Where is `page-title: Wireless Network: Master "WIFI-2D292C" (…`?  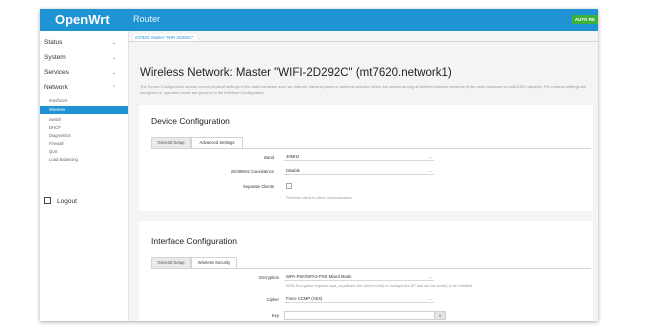
page-title: Wireless Network: Master "WIFI-2D292C" (… is located at coordinates (296, 73).